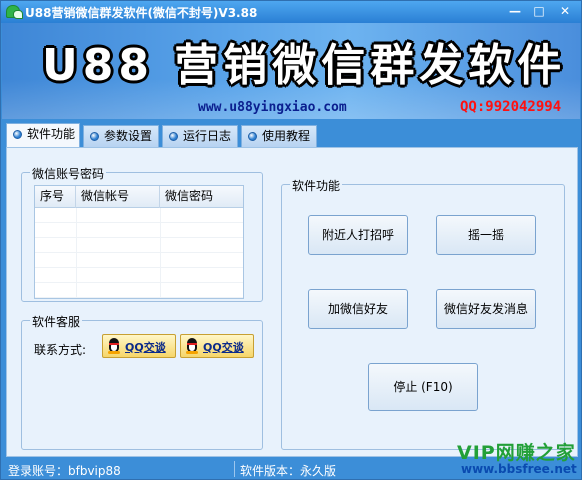 This screenshot has width=582, height=480. I want to click on tab-label: 参数设置, so click(128, 136).